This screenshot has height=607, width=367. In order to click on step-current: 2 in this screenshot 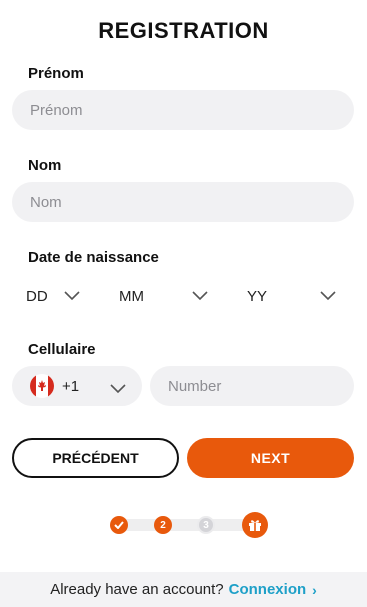, I will do `click(163, 525)`.